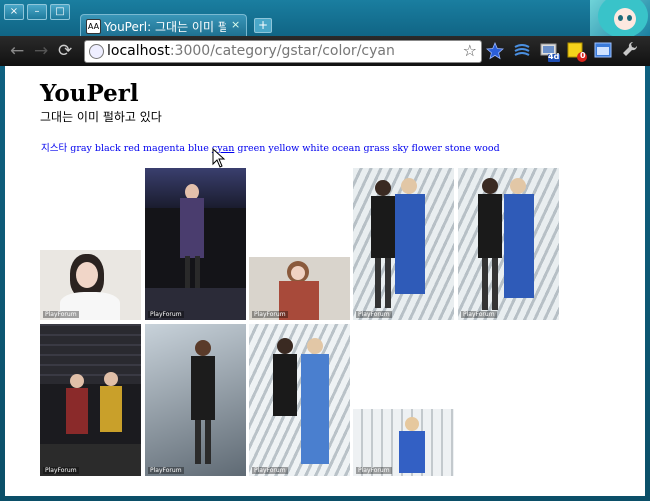 The image size is (650, 501). Describe the element at coordinates (54, 148) in the screenshot. I see `category-link-지스타: 지스타` at that location.